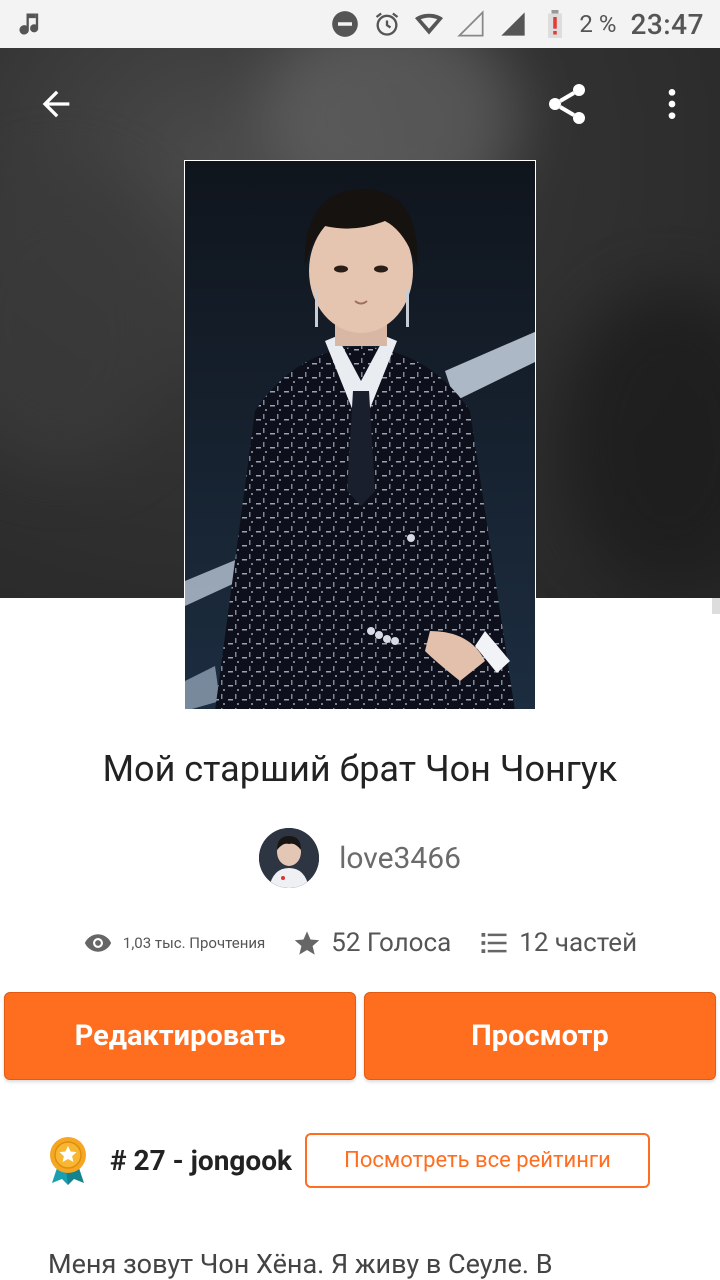 The image size is (720, 1280). I want to click on star-icon, so click(307, 943).